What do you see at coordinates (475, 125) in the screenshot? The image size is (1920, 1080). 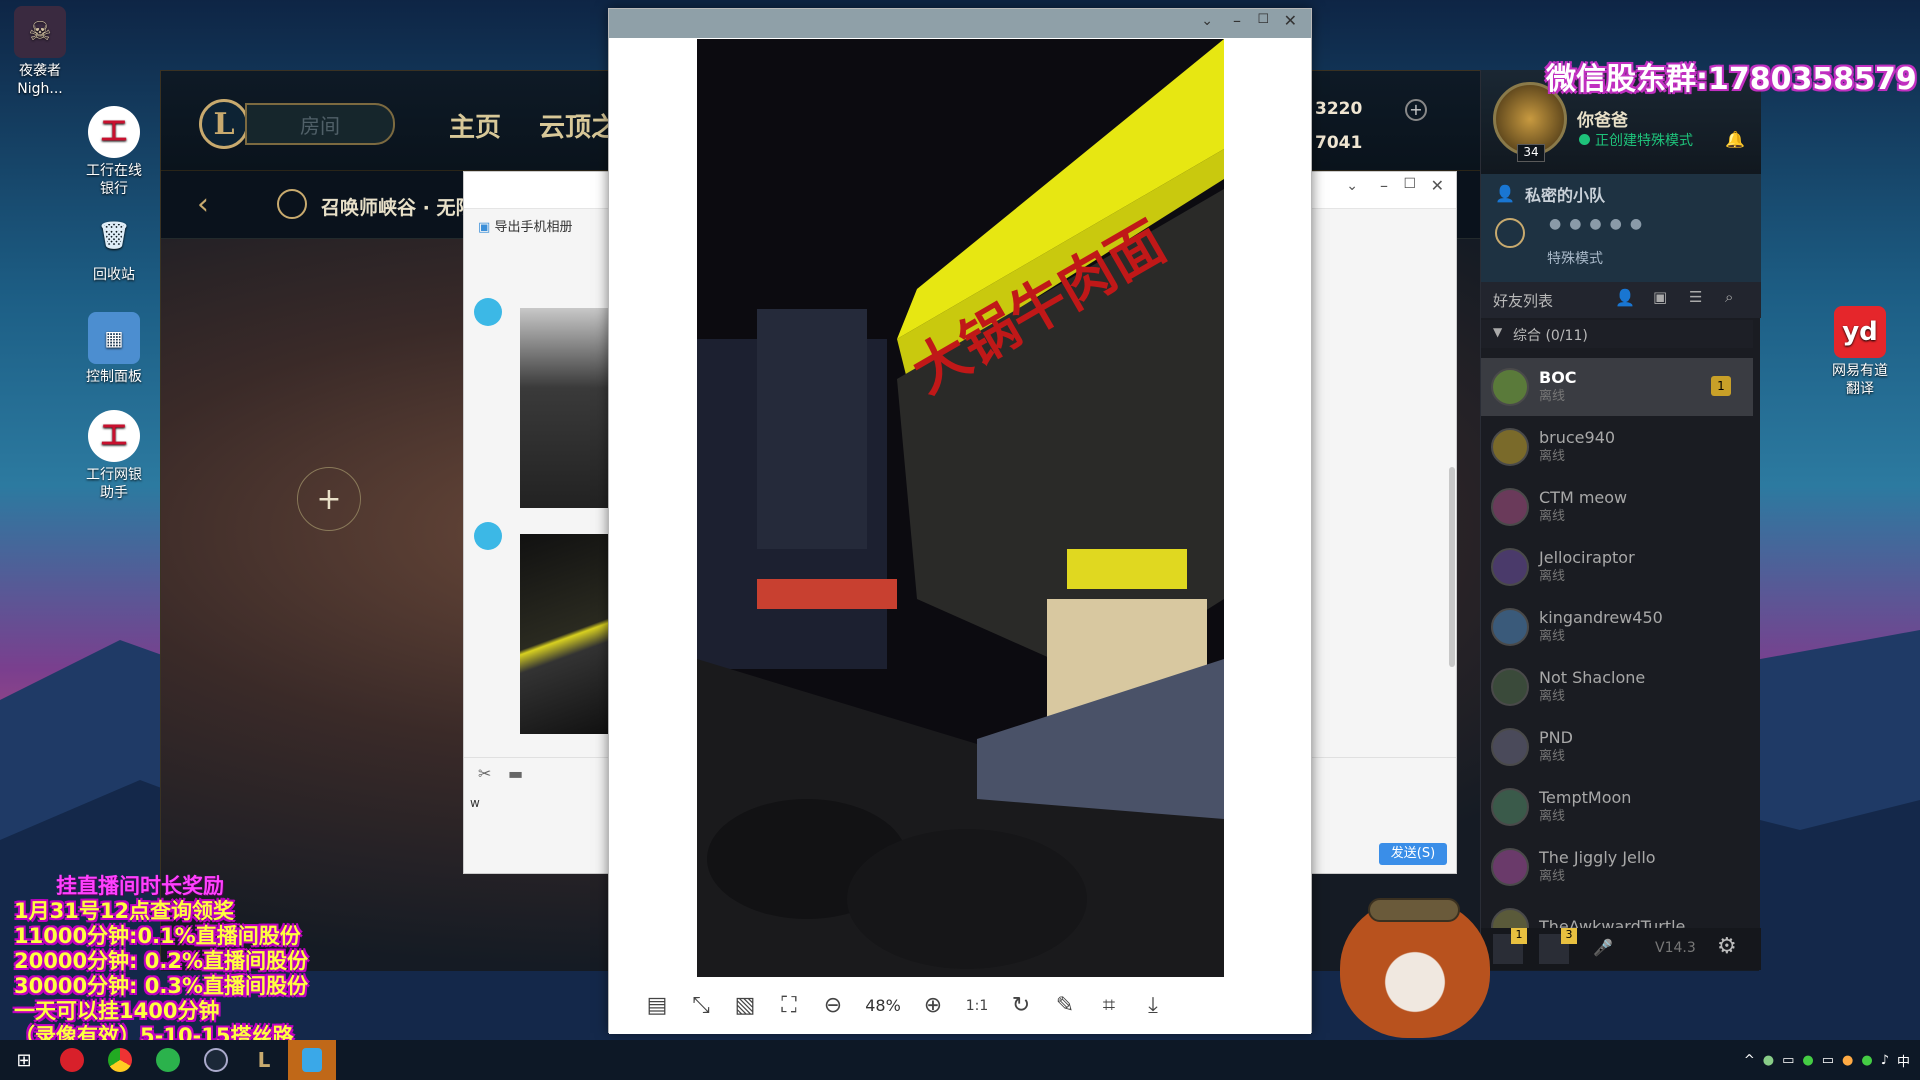 I see `nav-home: 主页` at bounding box center [475, 125].